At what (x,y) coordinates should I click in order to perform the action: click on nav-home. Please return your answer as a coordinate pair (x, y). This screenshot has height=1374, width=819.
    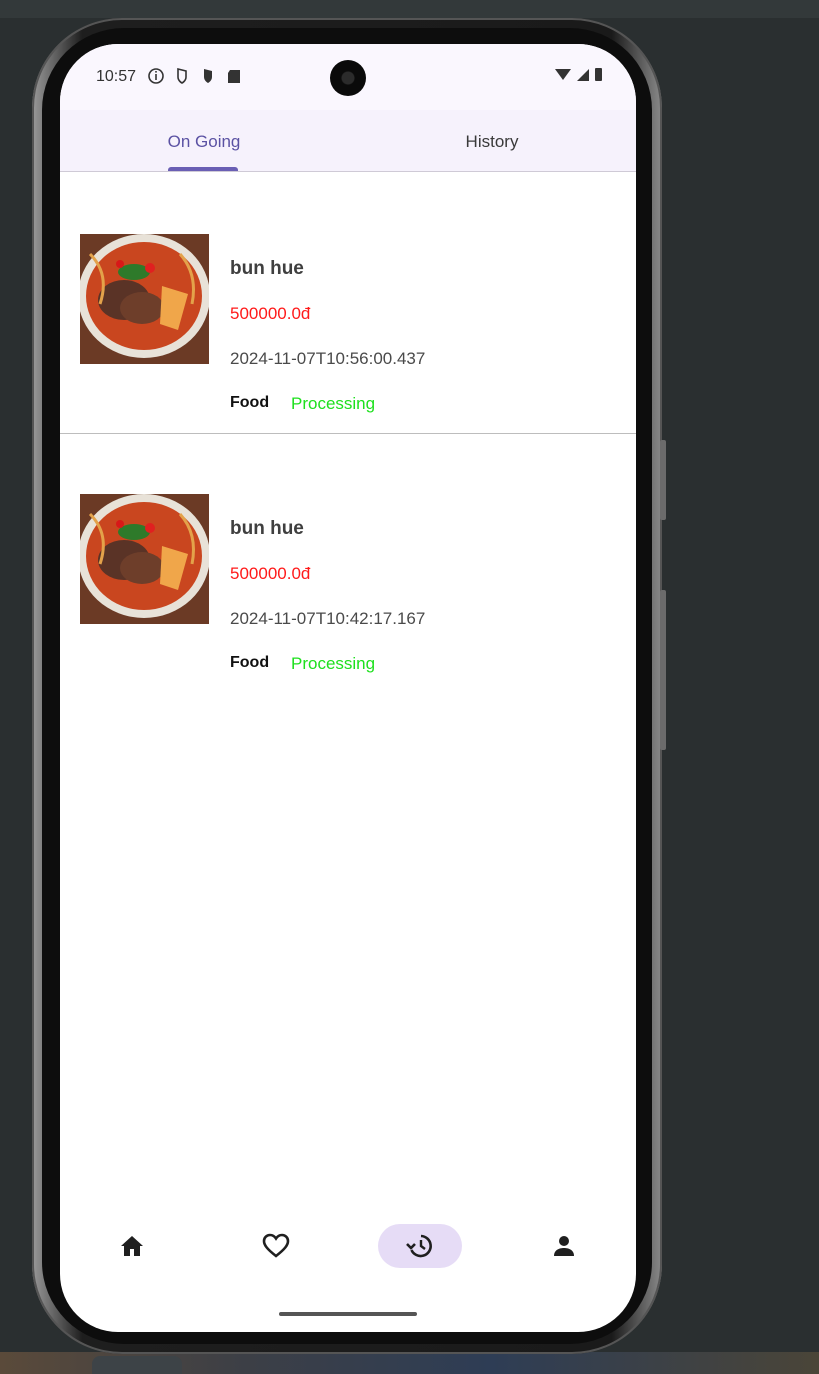
    Looking at the image, I should click on (132, 1246).